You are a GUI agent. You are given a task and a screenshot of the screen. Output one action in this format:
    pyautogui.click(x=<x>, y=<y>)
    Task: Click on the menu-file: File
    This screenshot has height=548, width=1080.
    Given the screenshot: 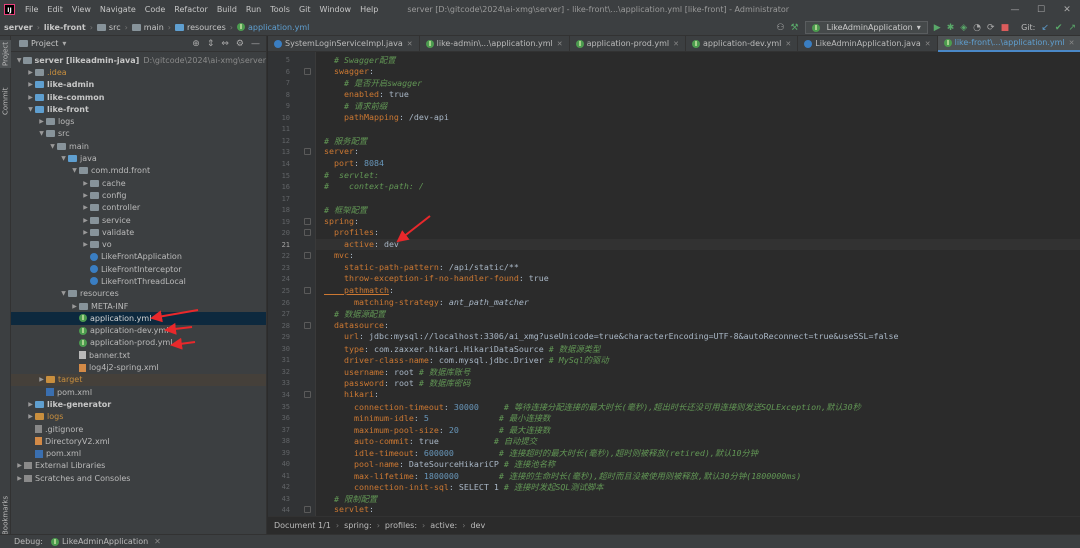 What is the action you would take?
    pyautogui.click(x=31, y=9)
    